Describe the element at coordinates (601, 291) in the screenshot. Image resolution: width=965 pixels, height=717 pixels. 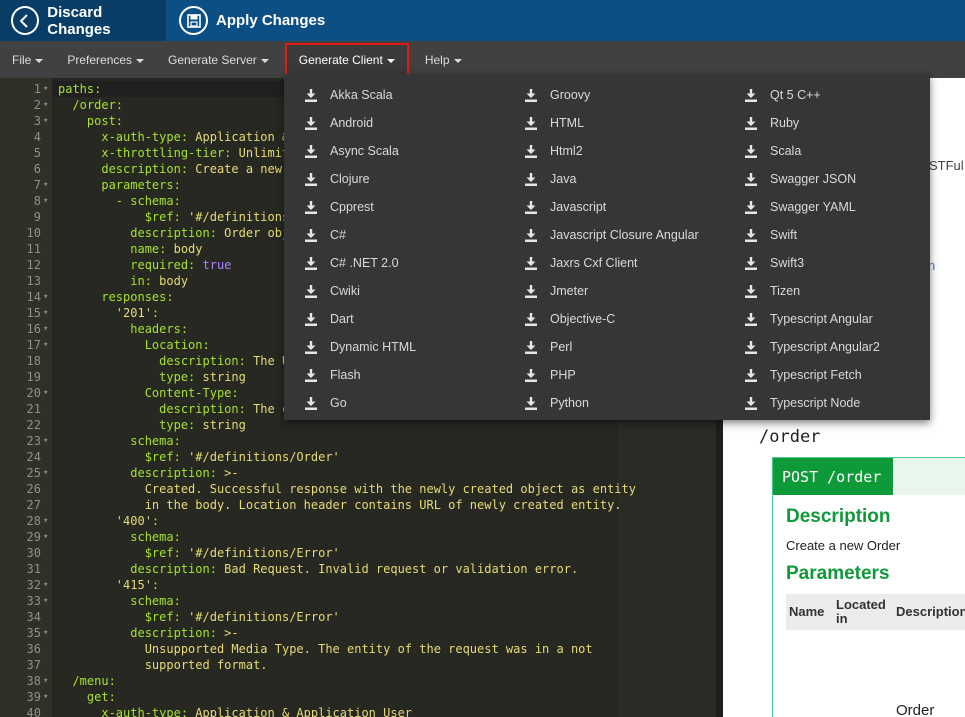
I see `client-option: Jmeter` at that location.